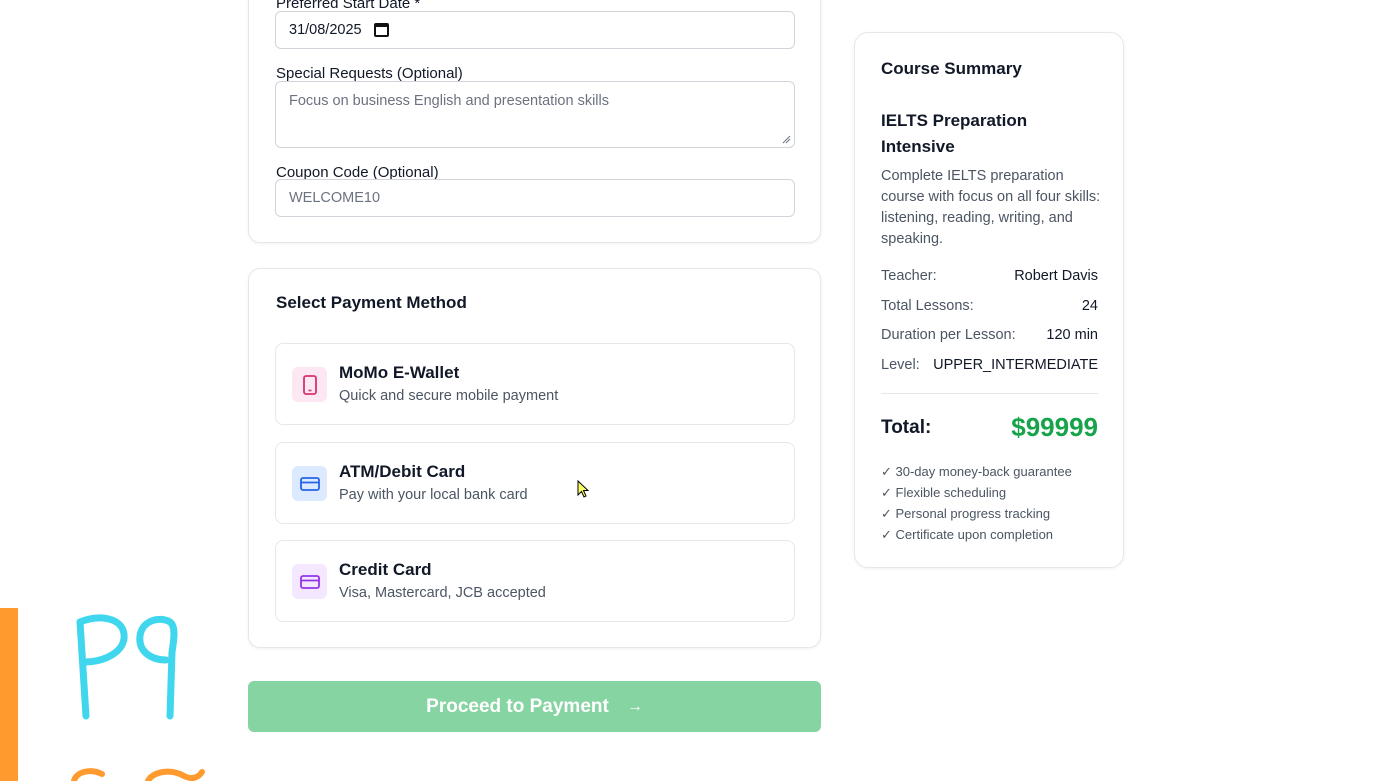 The image size is (1375, 781). What do you see at coordinates (535, 198) in the screenshot?
I see `coupon-input: WELCOME10` at bounding box center [535, 198].